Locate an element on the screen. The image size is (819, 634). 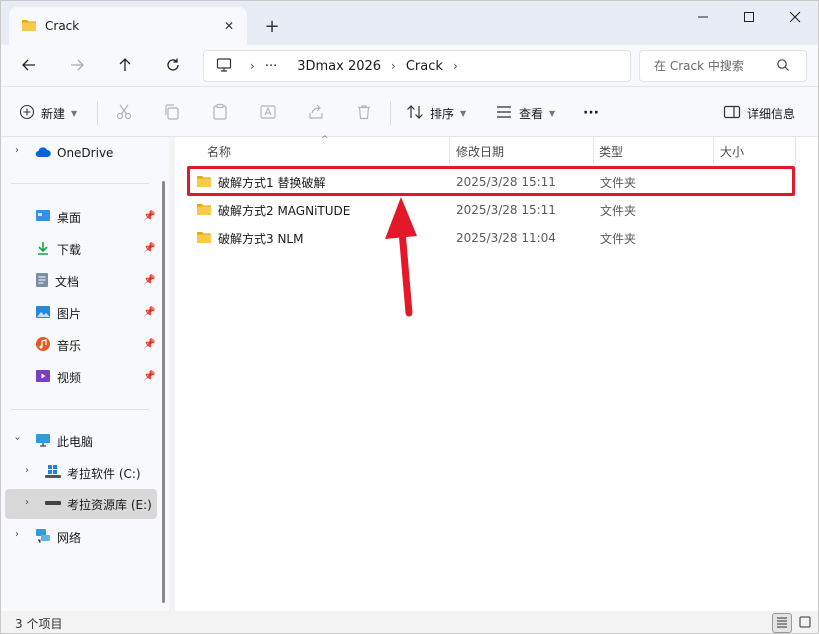
delete-button is located at coordinates (364, 113).